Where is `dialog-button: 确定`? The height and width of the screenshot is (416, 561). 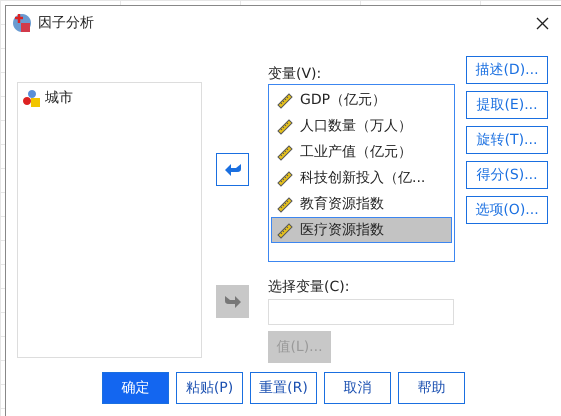 dialog-button: 确定 is located at coordinates (135, 388).